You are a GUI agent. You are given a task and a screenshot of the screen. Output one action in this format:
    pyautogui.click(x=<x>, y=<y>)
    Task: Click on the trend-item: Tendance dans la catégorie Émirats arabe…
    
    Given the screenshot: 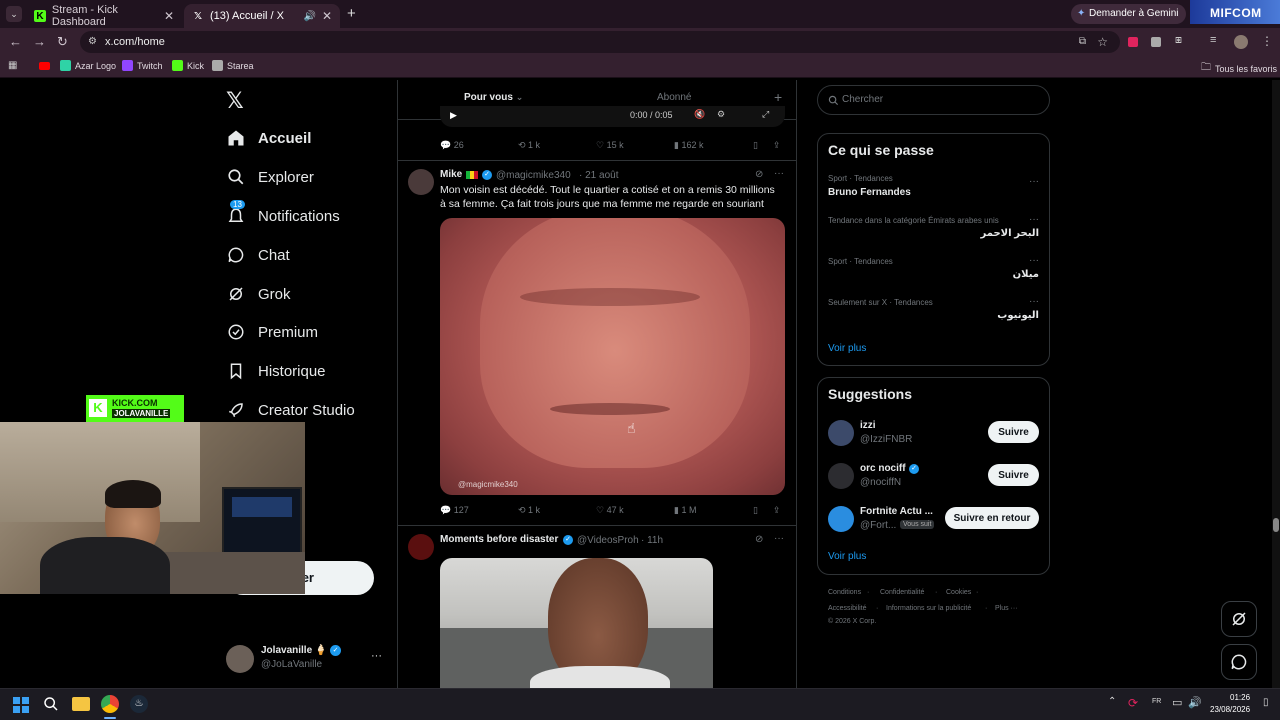 What is the action you would take?
    pyautogui.click(x=933, y=232)
    